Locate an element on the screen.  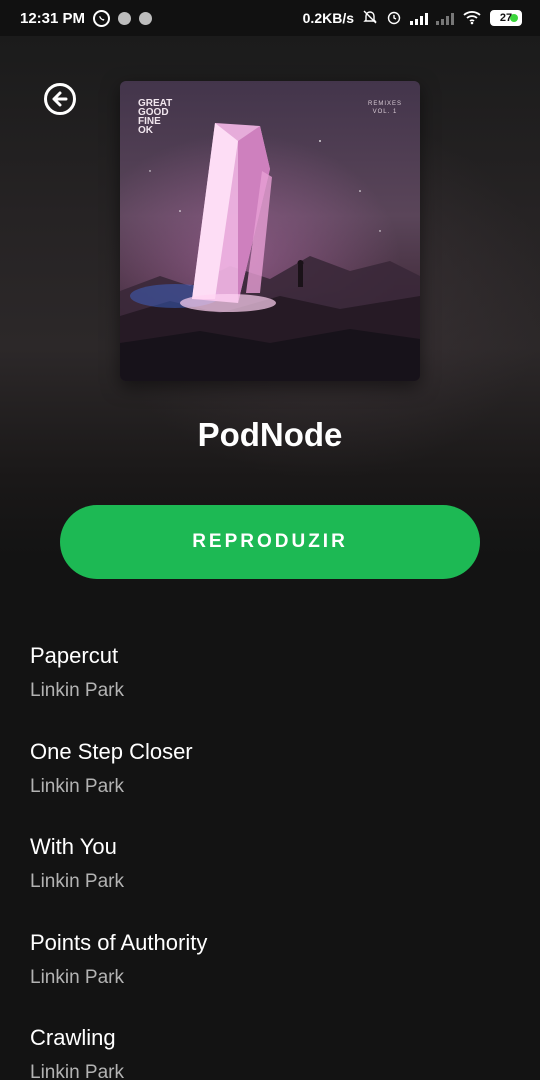
album-cover-subtitle: REMIXES VOL. 1 is located at coordinates (385, 108).